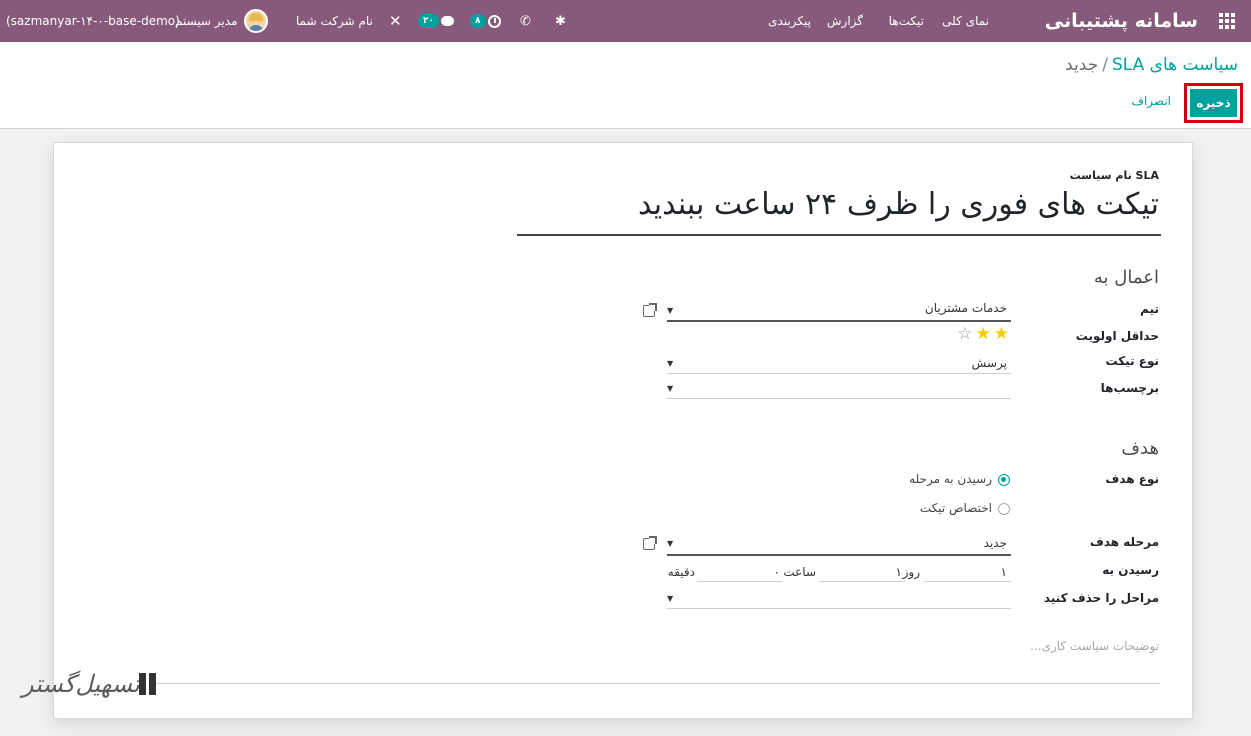 Image resolution: width=1251 pixels, height=736 pixels. I want to click on watermark-text: تسهیل‌گستر, so click(81, 684).